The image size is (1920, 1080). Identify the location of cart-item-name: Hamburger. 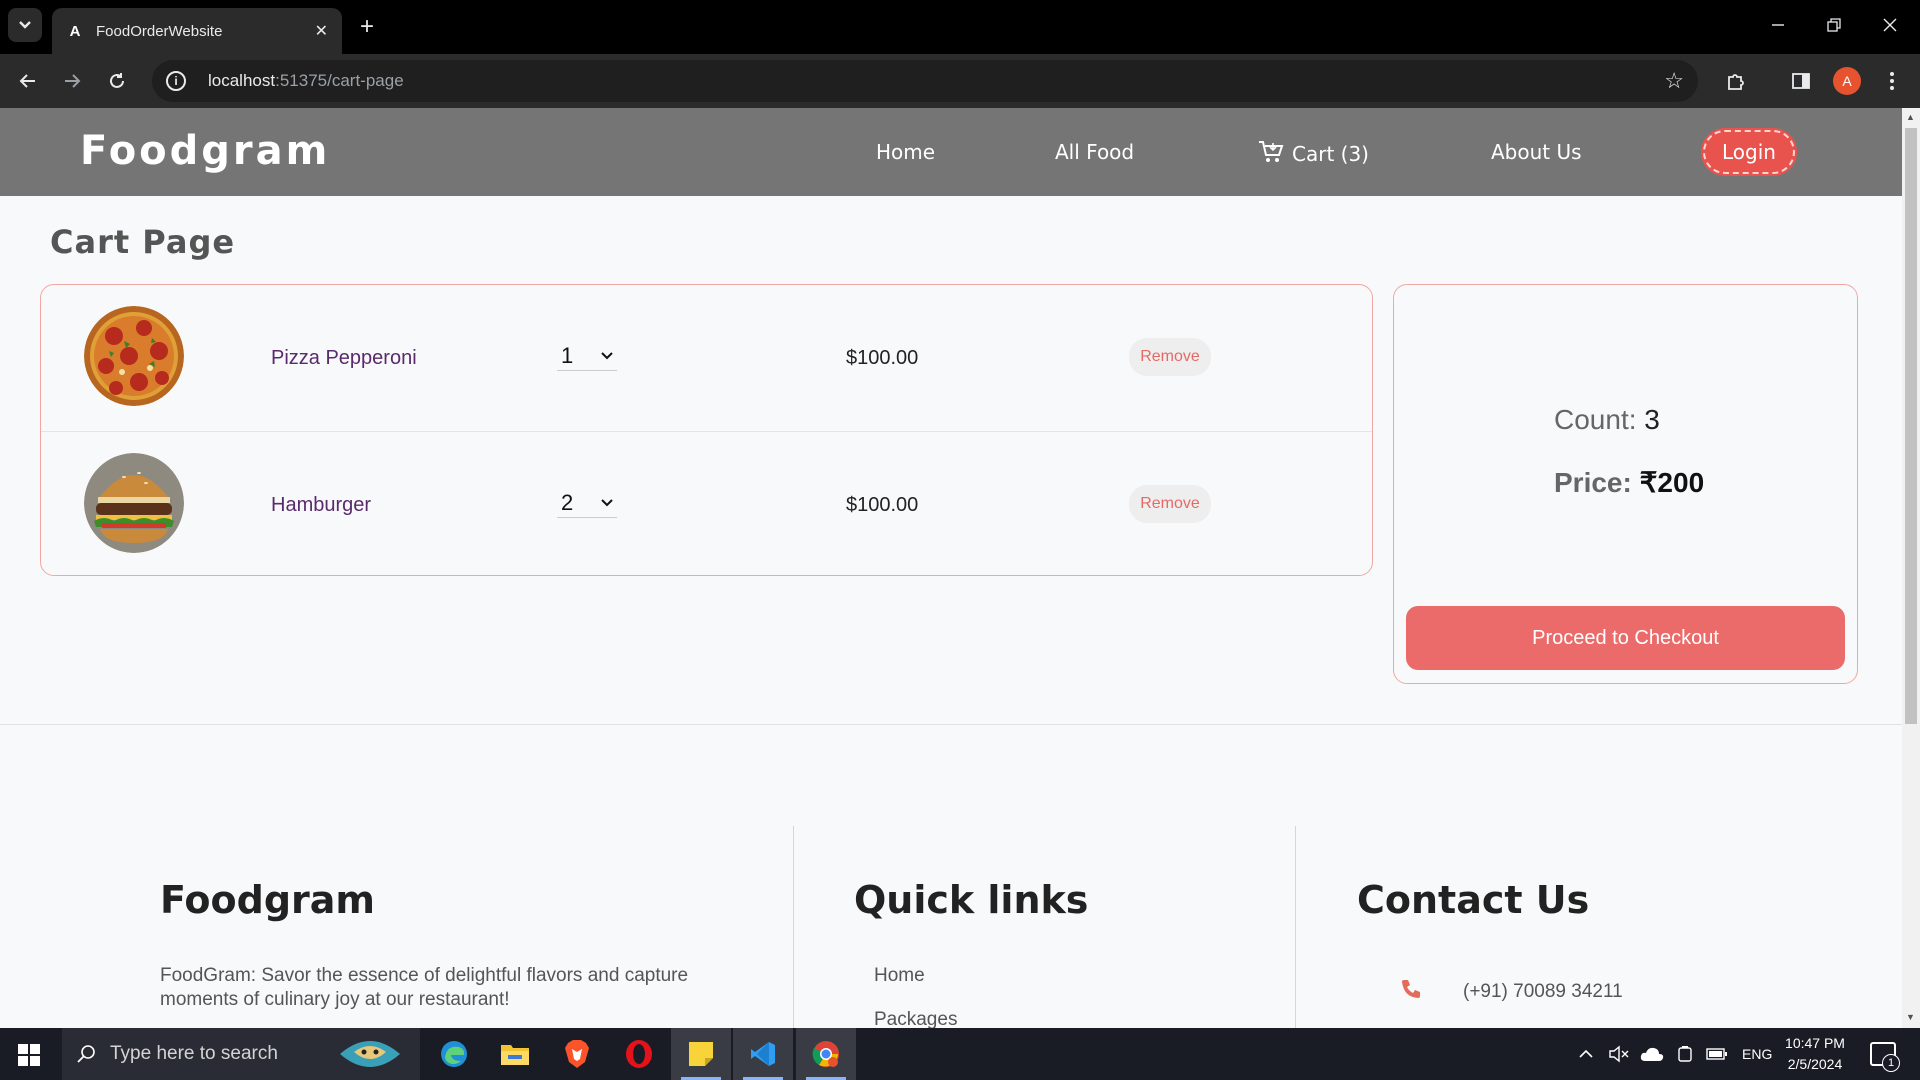
(321, 505).